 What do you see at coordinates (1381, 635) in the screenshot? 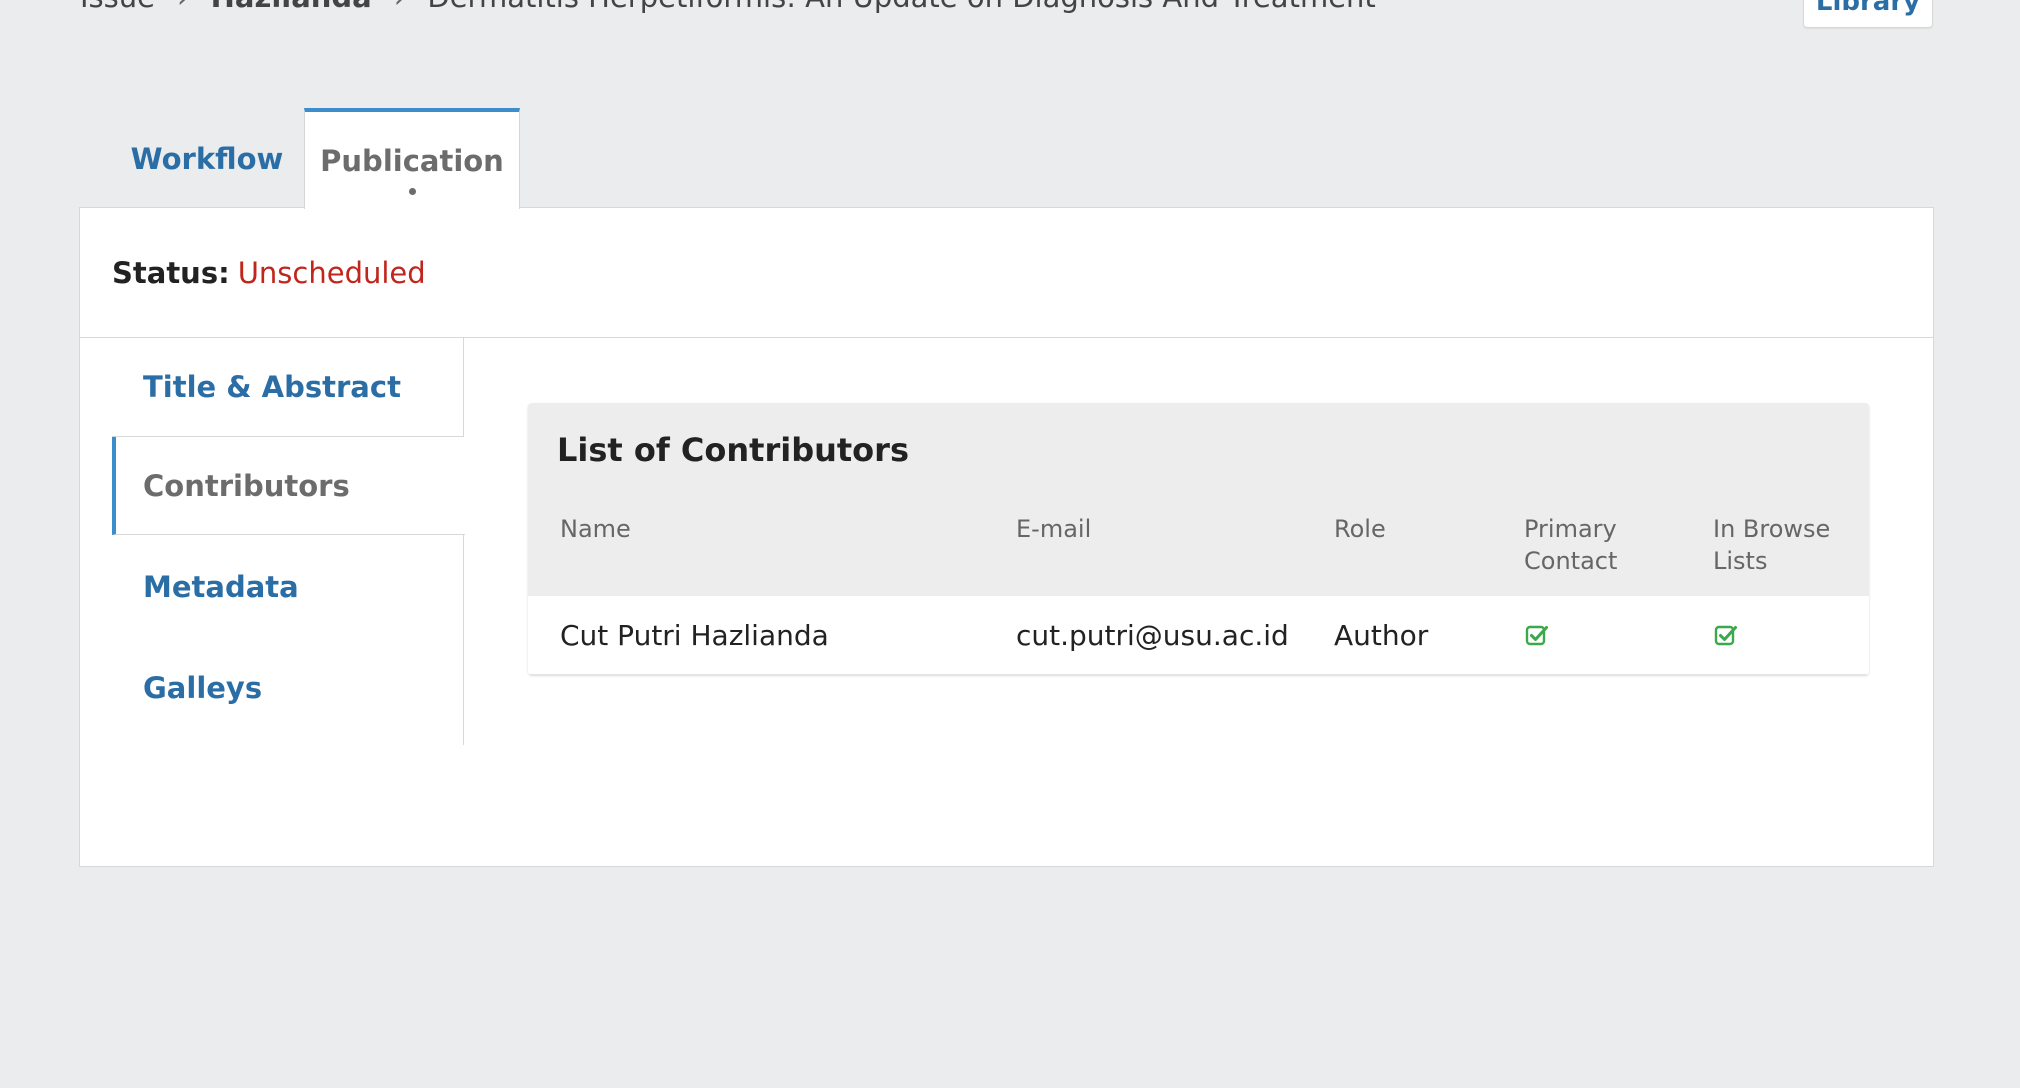
I see `contributor-role: Author` at bounding box center [1381, 635].